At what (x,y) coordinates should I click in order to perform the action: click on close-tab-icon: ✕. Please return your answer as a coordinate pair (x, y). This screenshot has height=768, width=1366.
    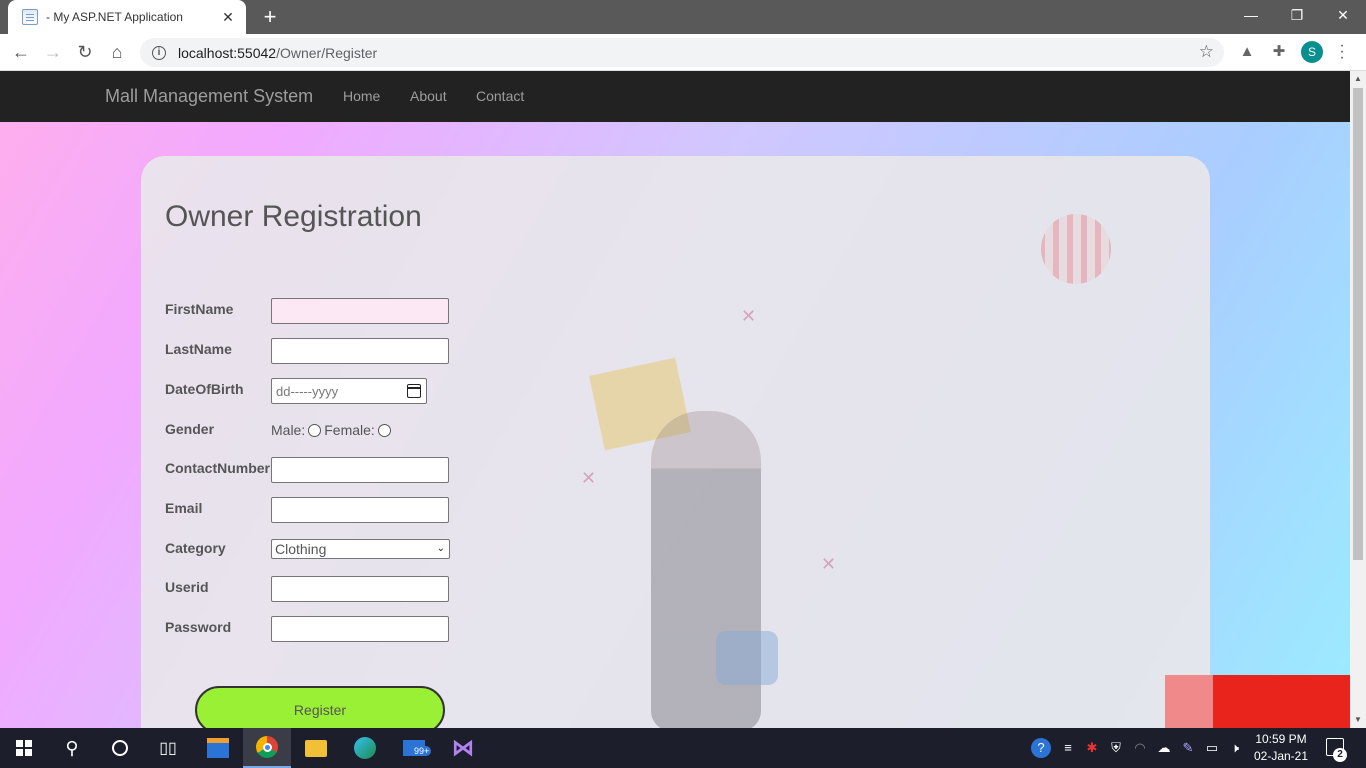
    Looking at the image, I should click on (228, 17).